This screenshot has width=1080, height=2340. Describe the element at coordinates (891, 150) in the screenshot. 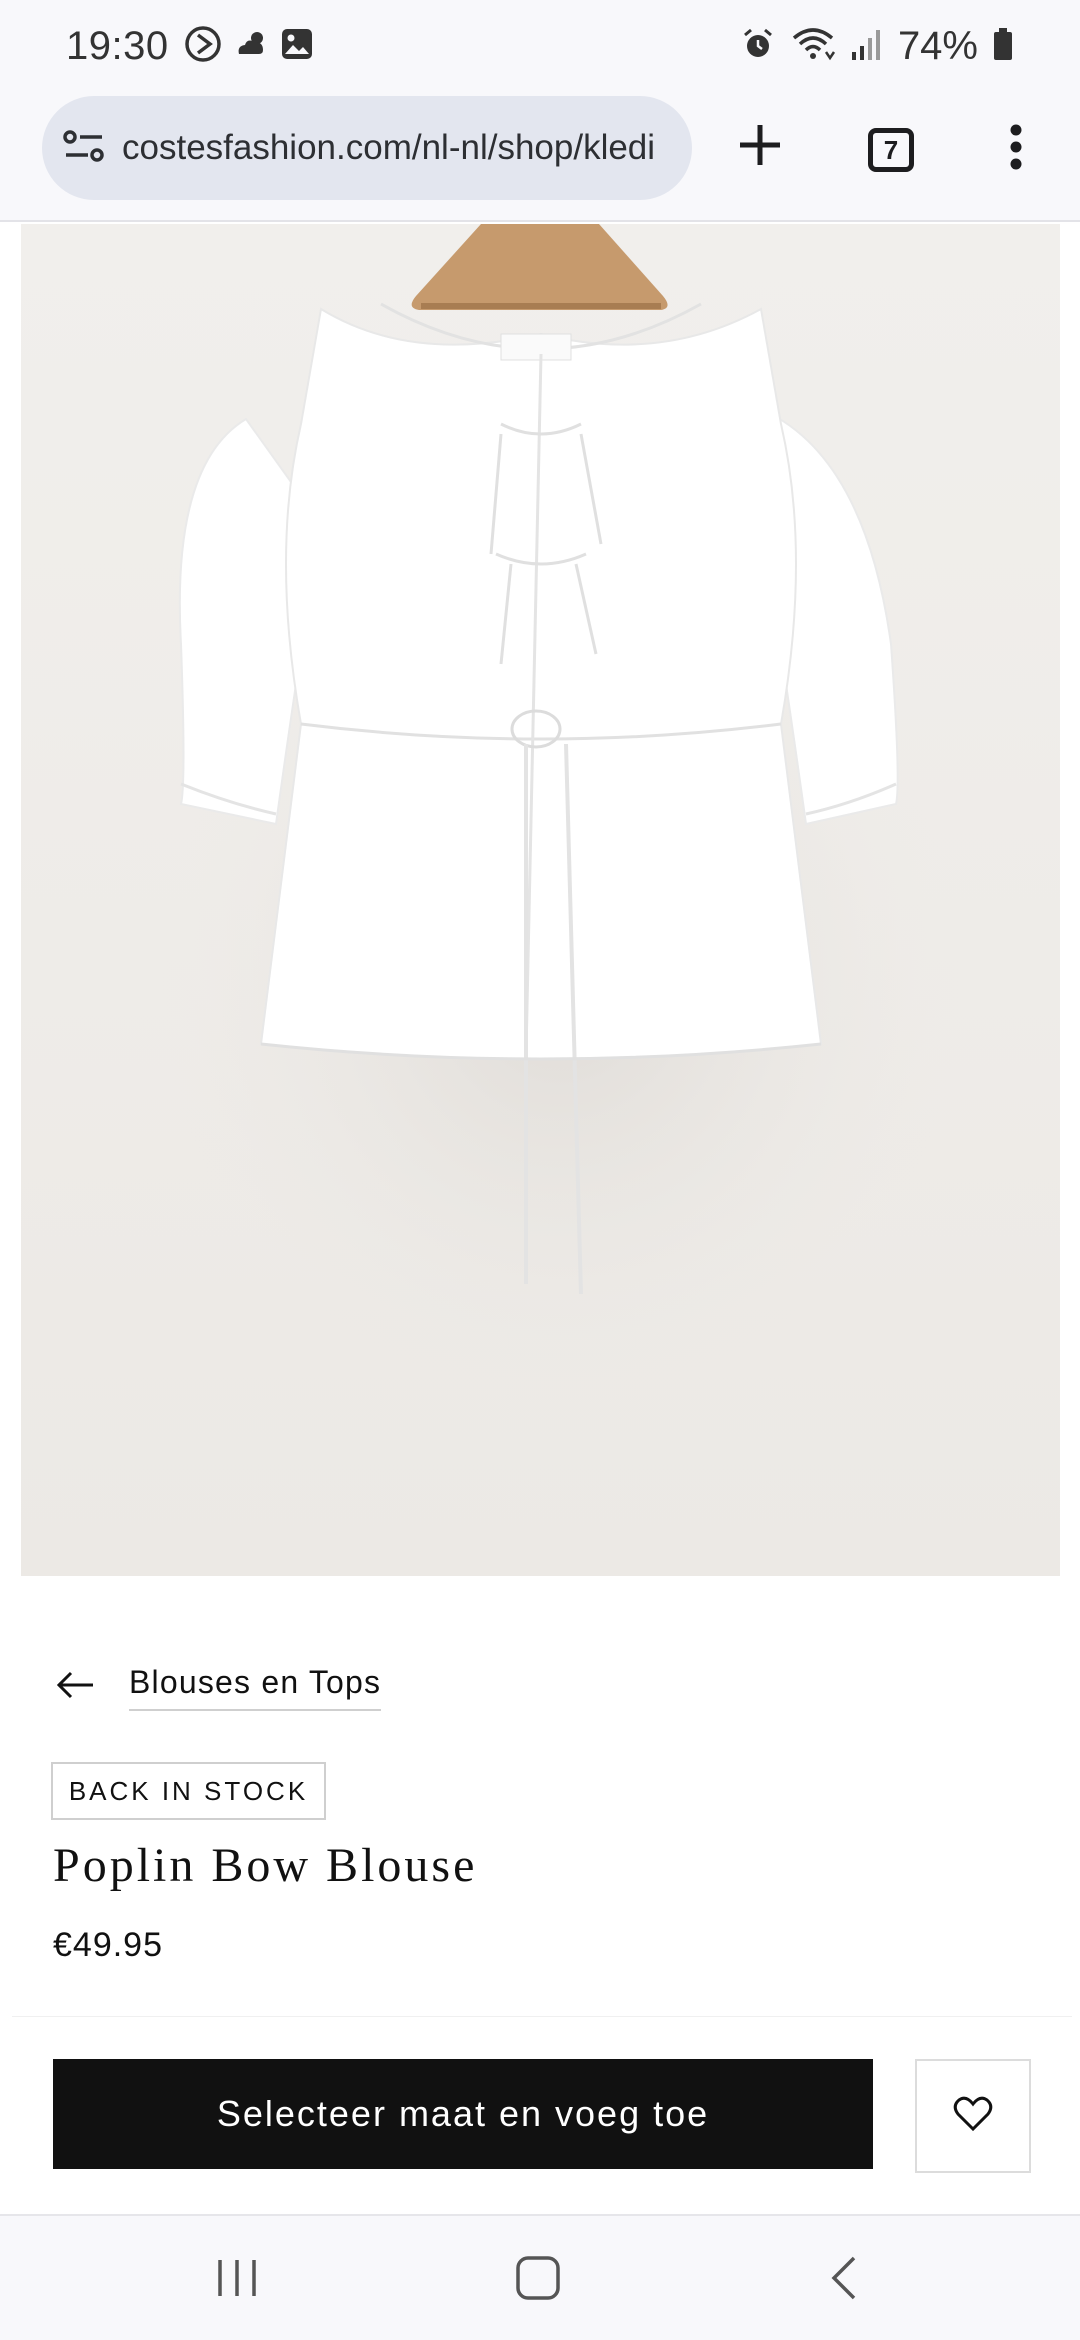

I see `tab-switcher-button: 7` at that location.